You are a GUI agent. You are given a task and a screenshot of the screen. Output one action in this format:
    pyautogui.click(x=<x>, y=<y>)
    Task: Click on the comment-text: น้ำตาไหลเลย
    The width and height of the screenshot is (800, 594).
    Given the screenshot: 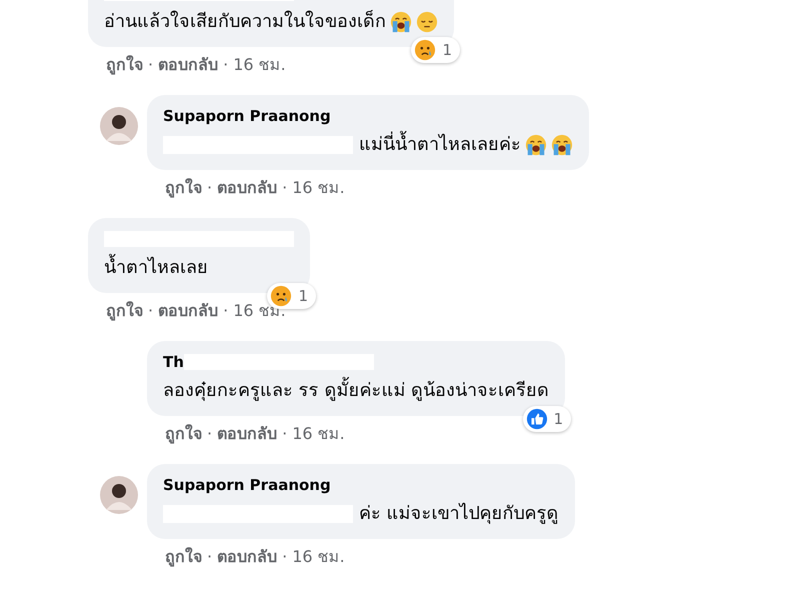 What is the action you would take?
    pyautogui.click(x=156, y=267)
    